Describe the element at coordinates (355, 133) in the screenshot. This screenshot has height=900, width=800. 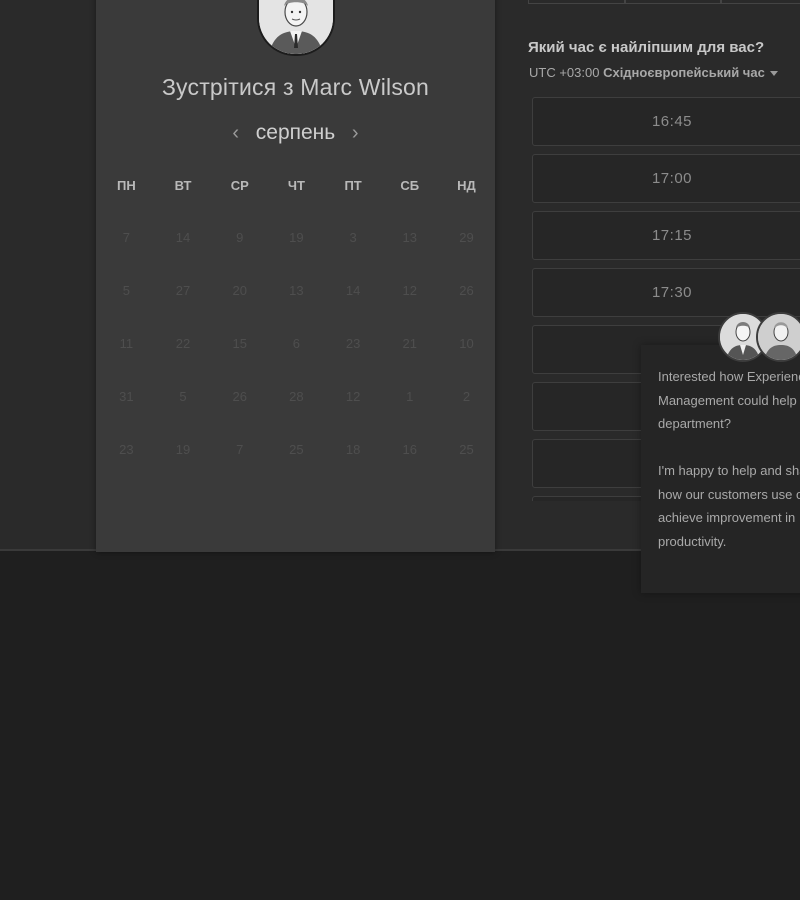
I see `chevron-right-icon: ›` at that location.